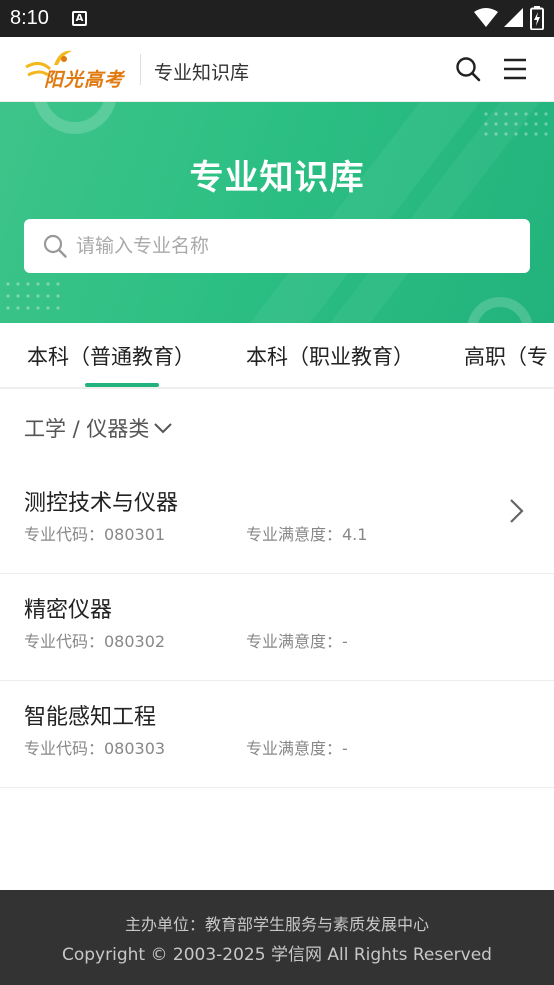  What do you see at coordinates (516, 511) in the screenshot?
I see `chevron-right-icon` at bounding box center [516, 511].